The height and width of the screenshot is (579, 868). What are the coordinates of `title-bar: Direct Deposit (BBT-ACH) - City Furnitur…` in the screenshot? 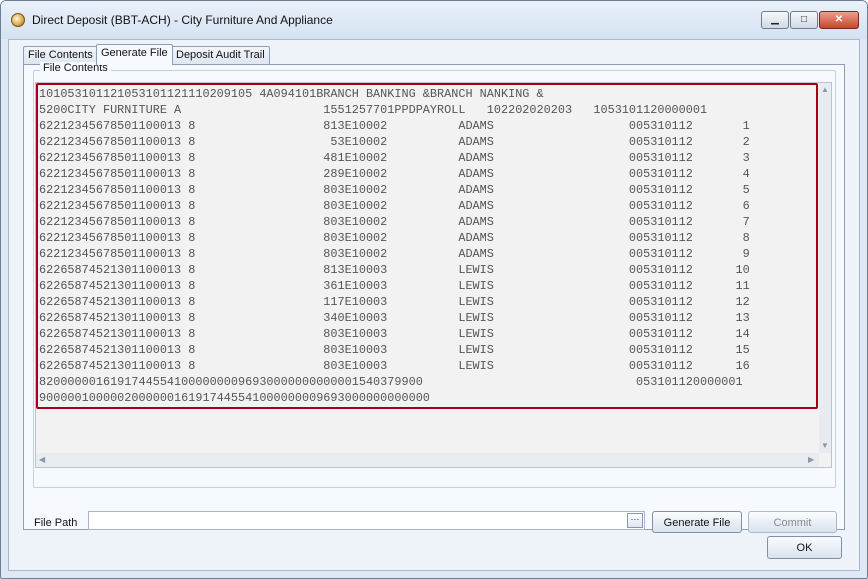 It's located at (434, 20).